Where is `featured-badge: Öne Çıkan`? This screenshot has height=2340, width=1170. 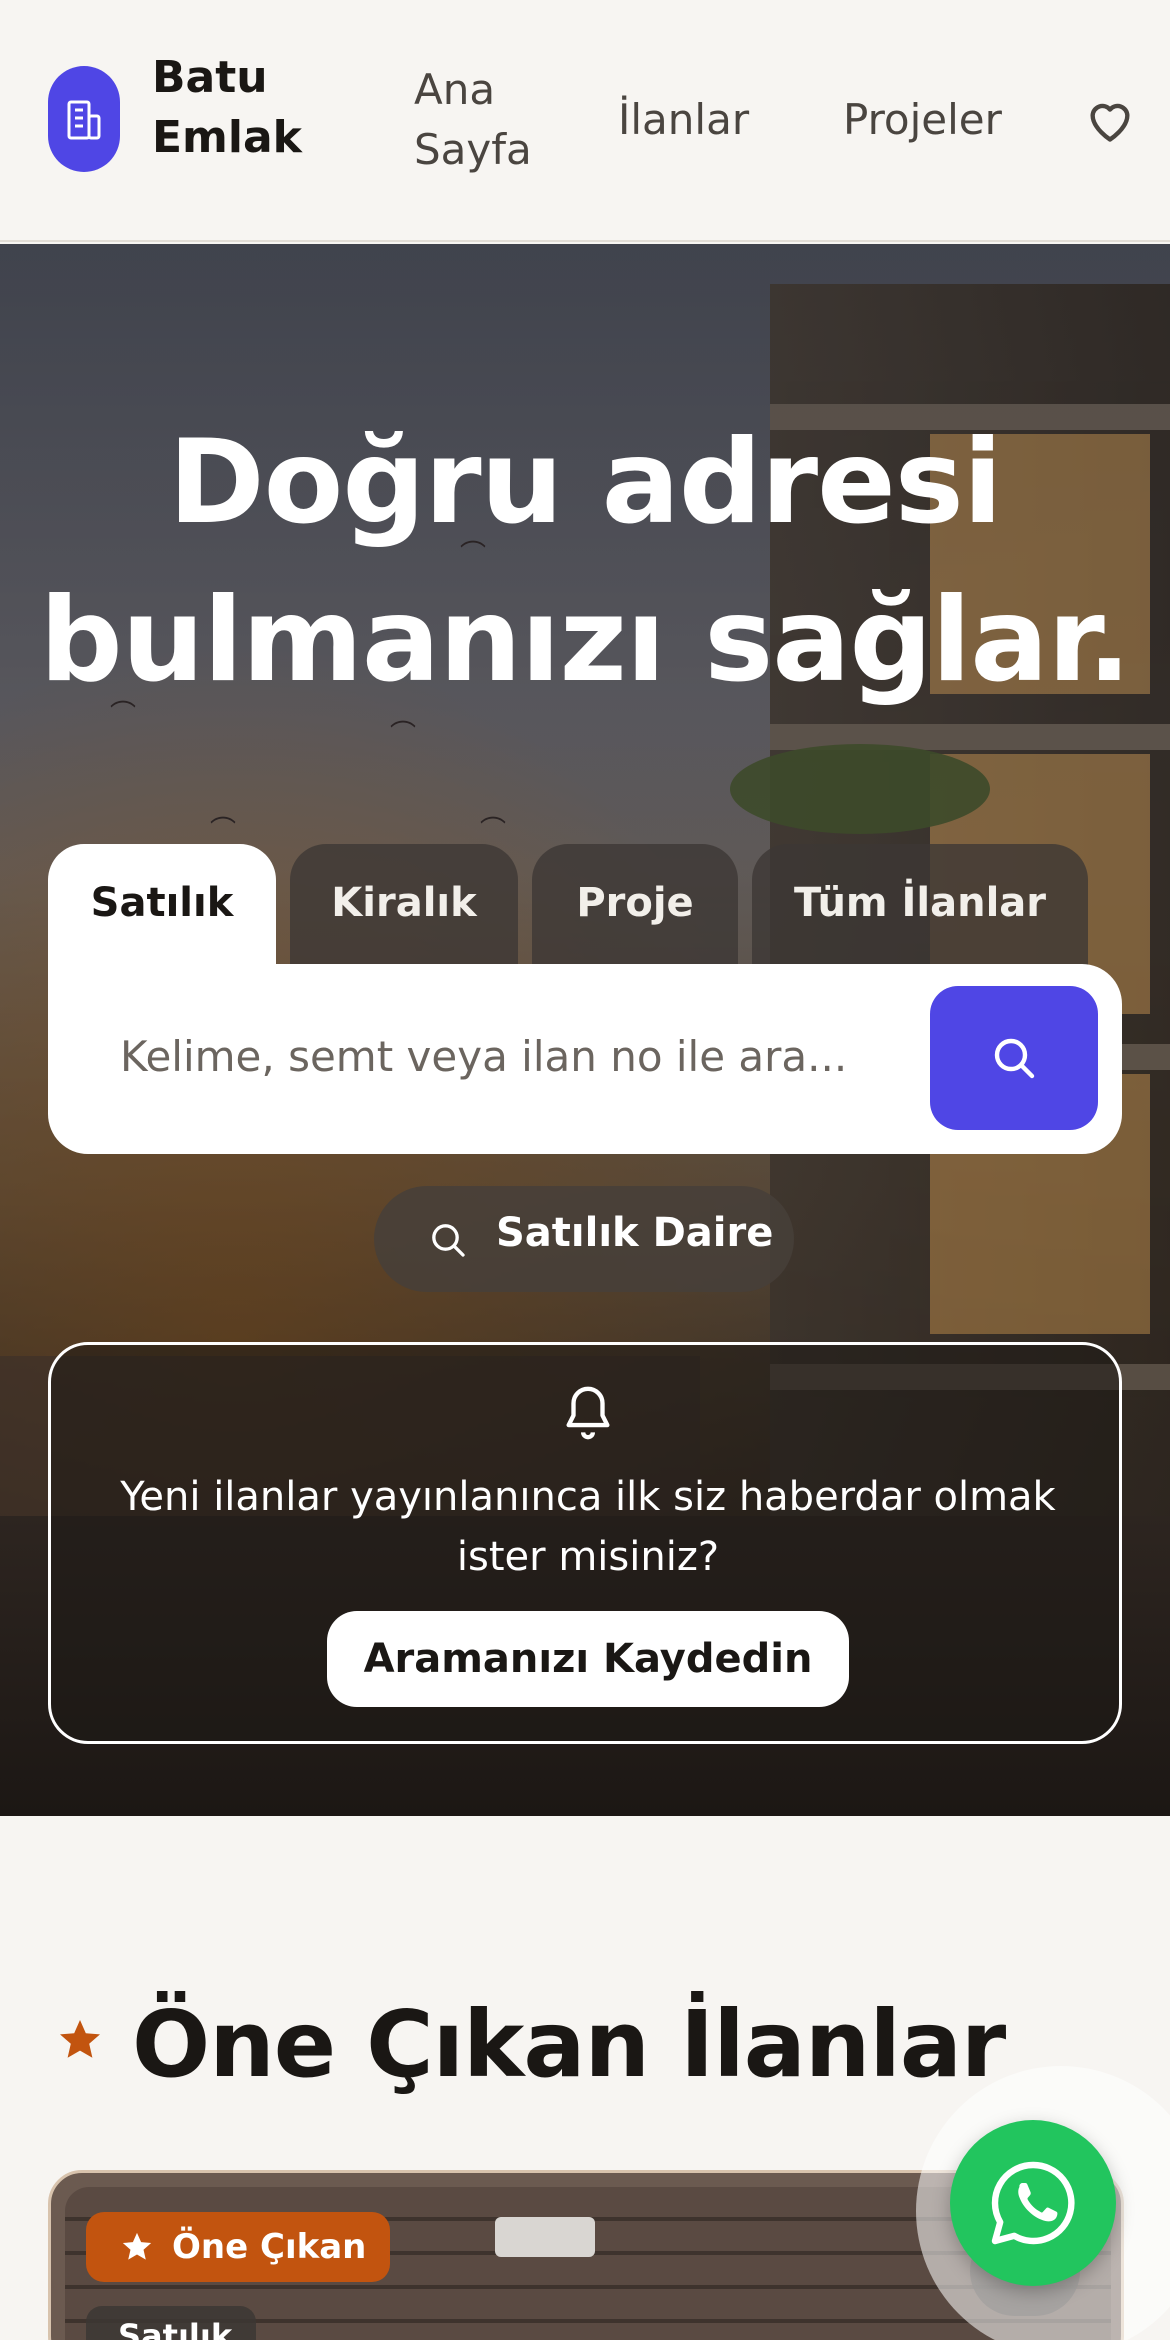
featured-badge: Öne Çıkan is located at coordinates (238, 2247).